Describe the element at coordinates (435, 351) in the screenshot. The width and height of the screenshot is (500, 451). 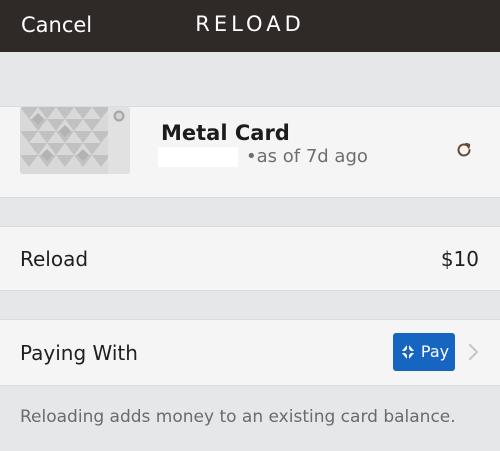
I see `pay-method-label: Pay` at that location.